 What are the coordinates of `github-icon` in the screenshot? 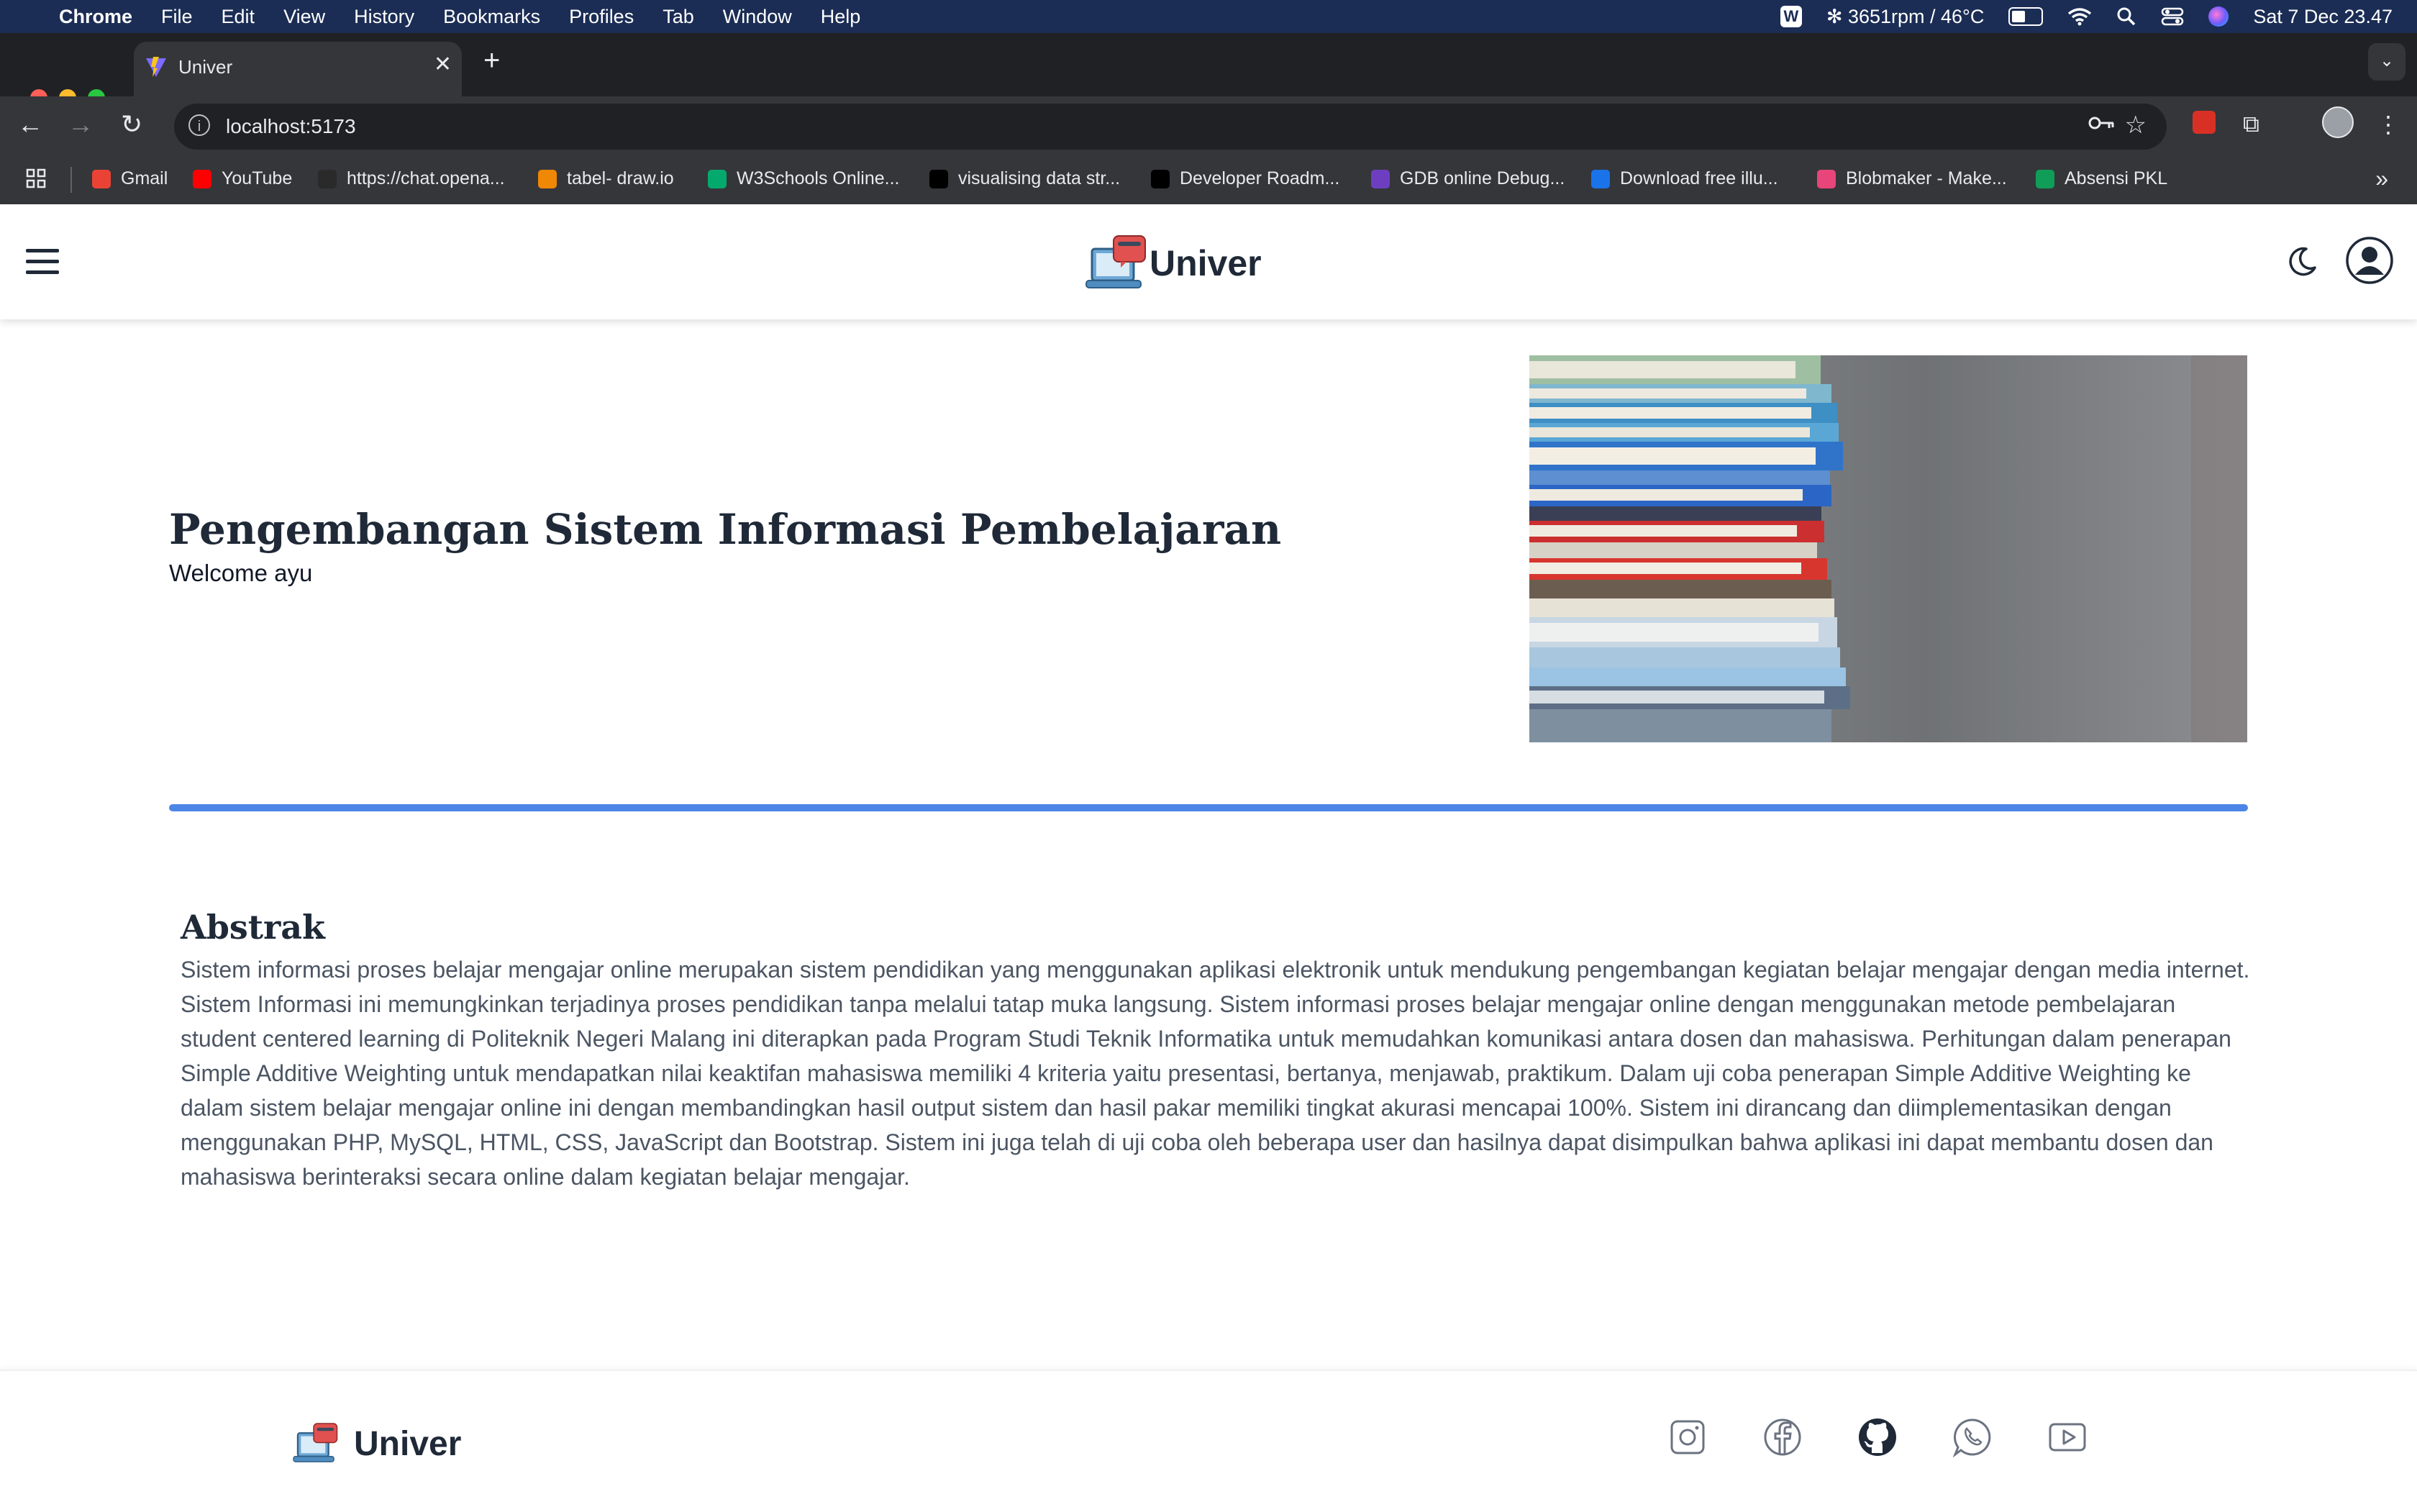 It's located at (1877, 1438).